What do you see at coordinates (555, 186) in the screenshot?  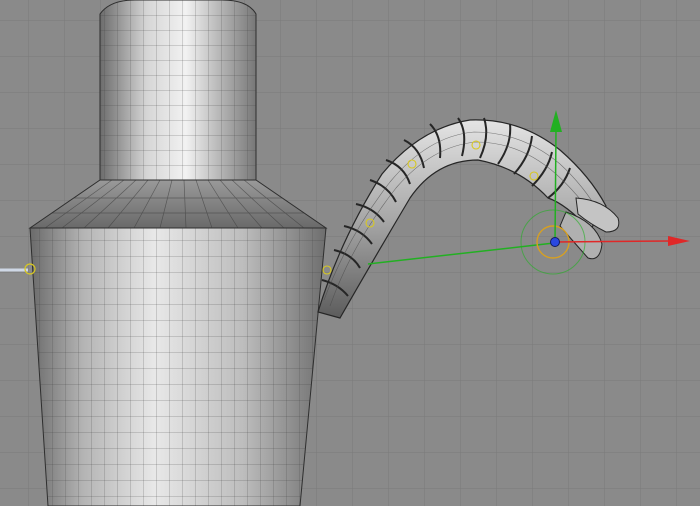 I see `gizmo-y-axis` at bounding box center [555, 186].